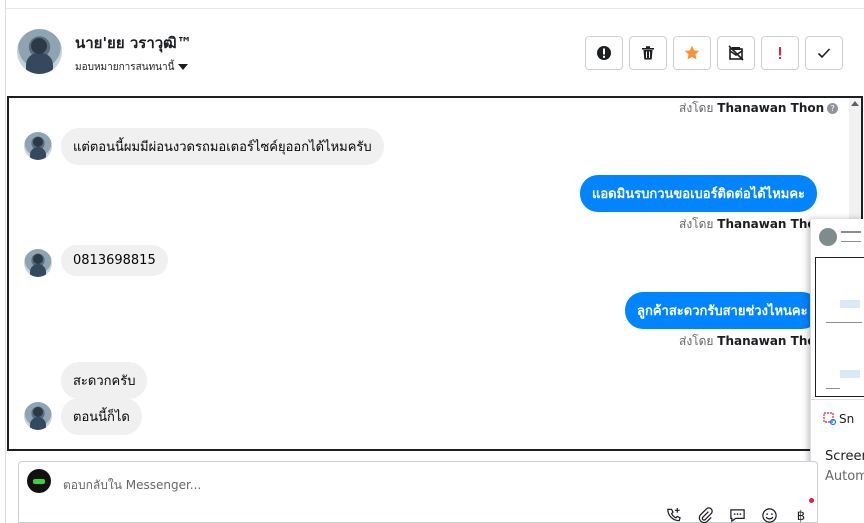  What do you see at coordinates (847, 419) in the screenshot?
I see `app-label: Sn` at bounding box center [847, 419].